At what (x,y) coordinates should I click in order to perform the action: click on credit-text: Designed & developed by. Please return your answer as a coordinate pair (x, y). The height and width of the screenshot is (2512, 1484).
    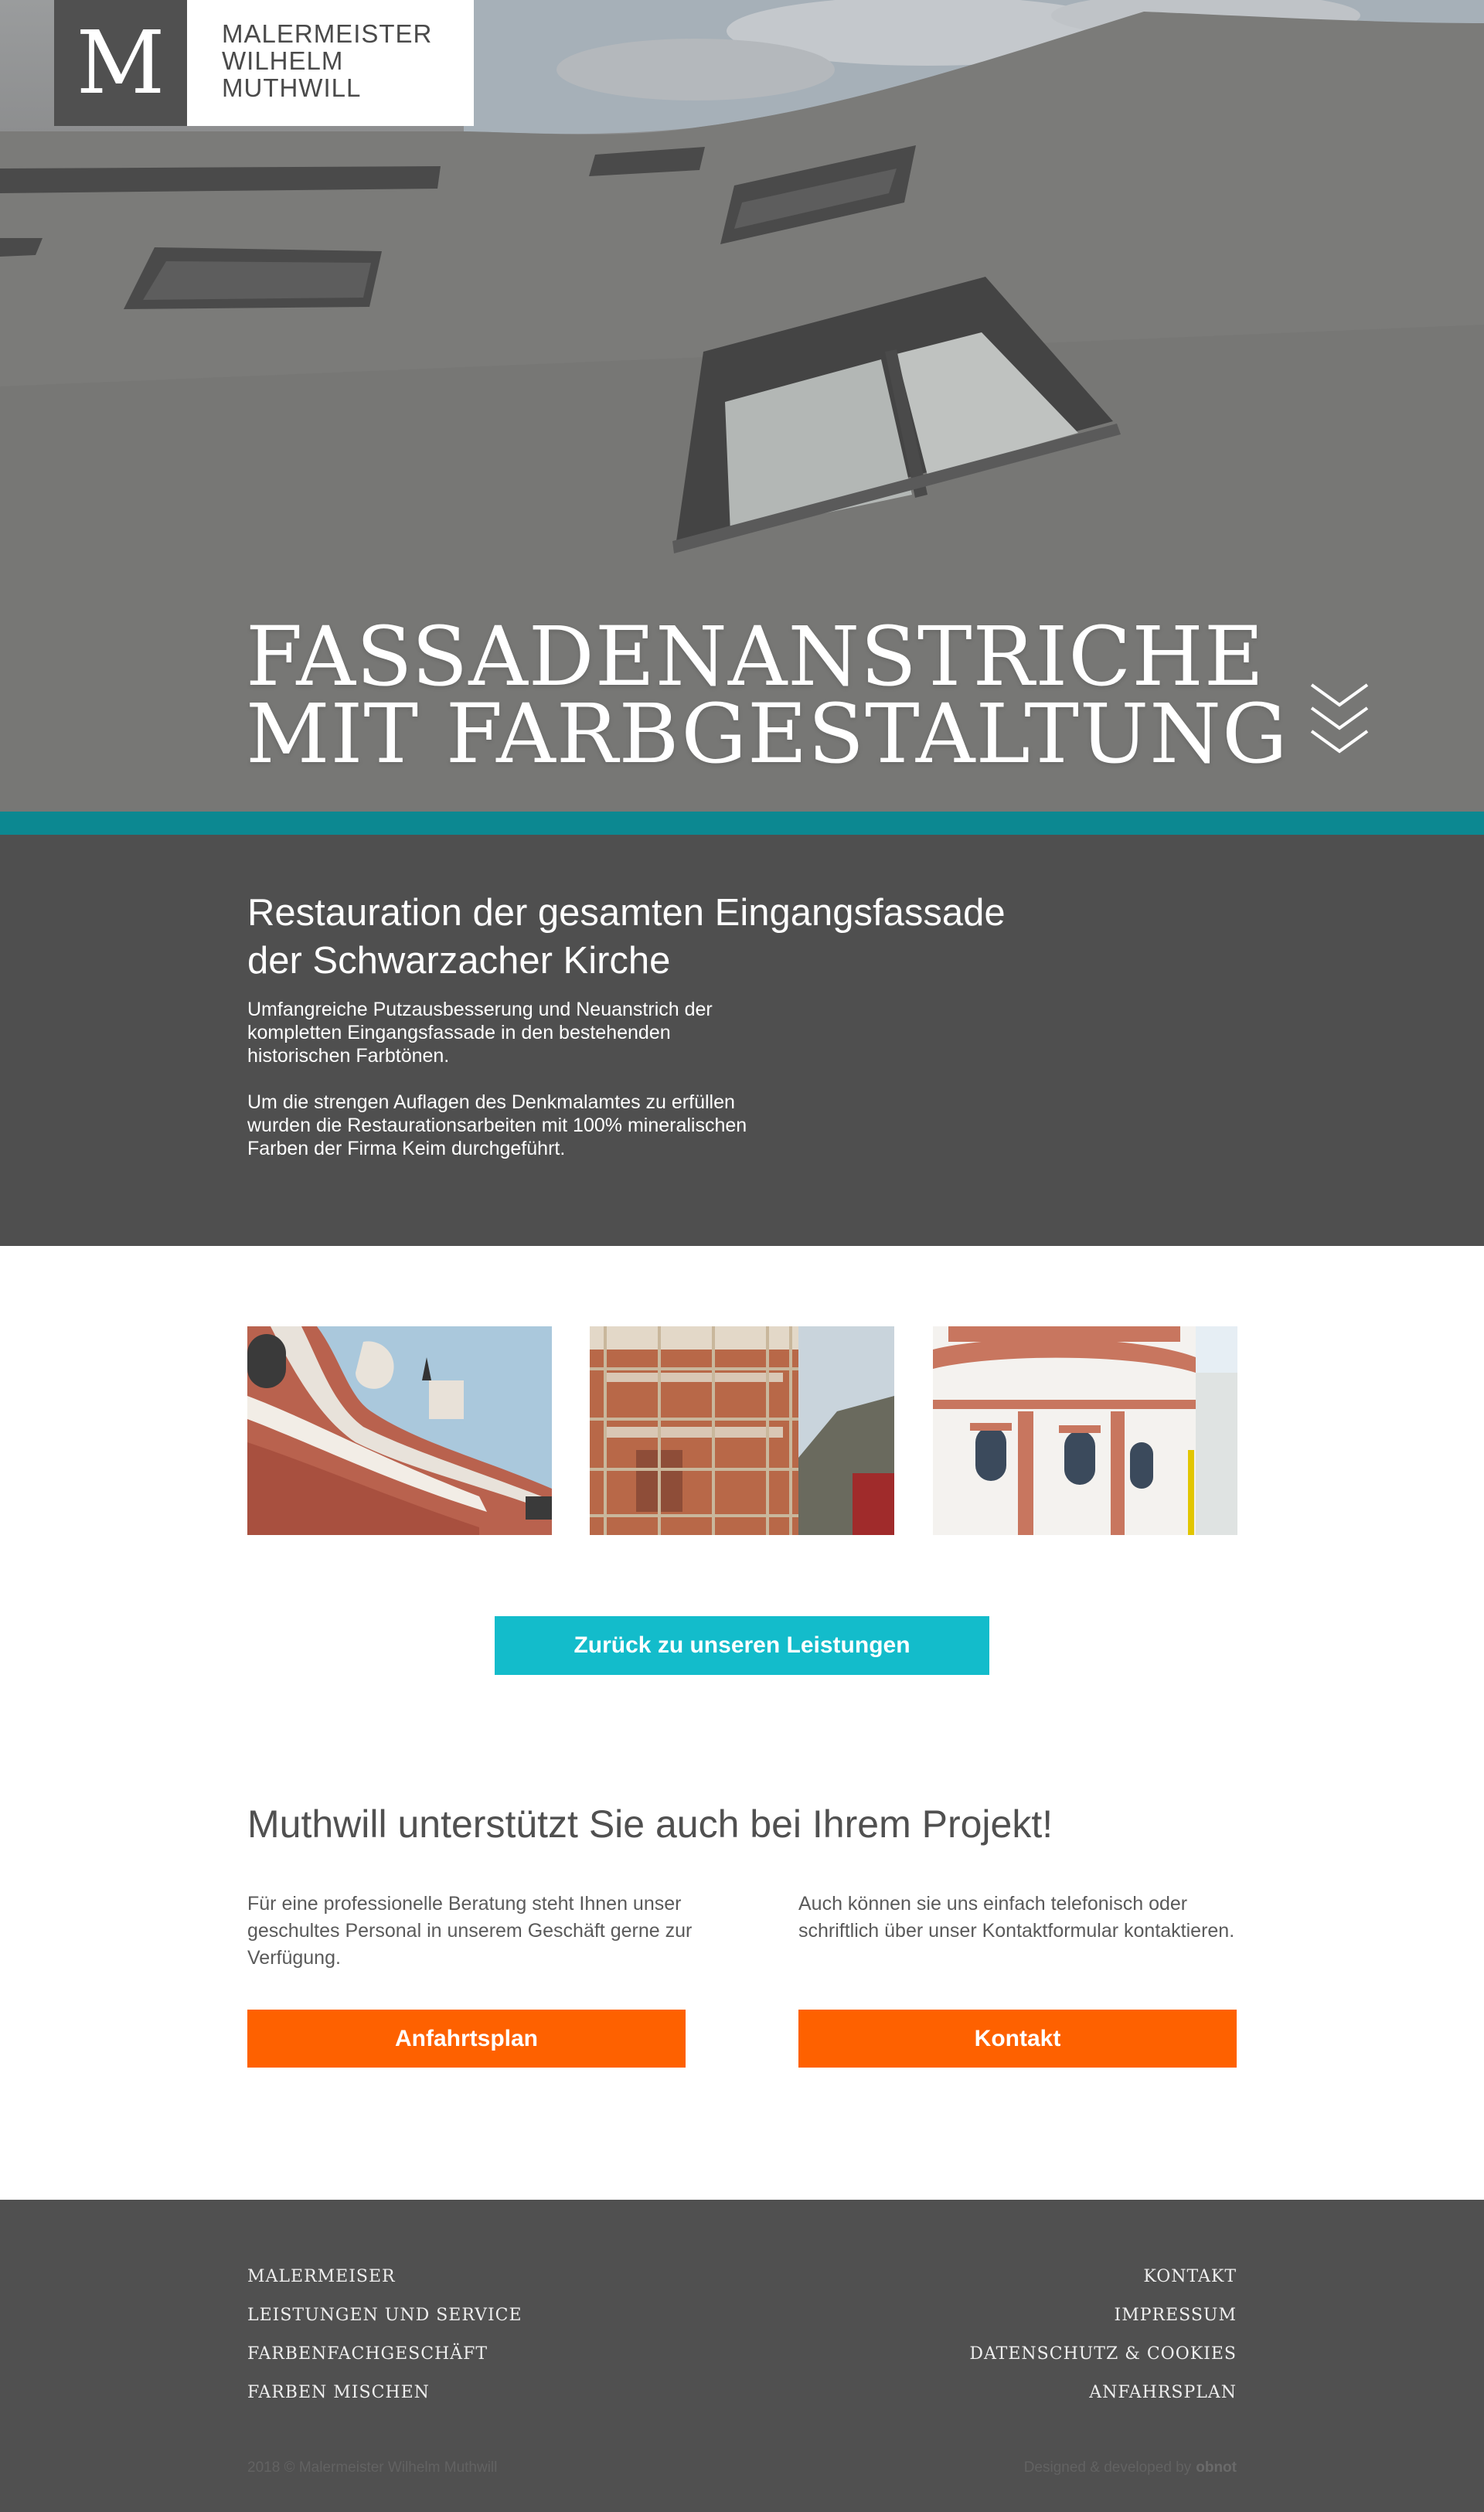
    Looking at the image, I should click on (1107, 2468).